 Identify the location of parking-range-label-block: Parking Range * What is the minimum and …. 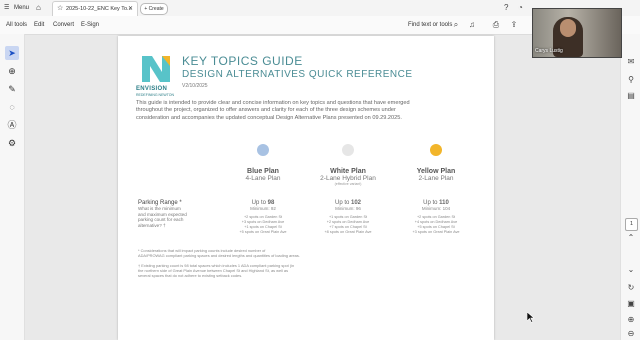
(178, 214).